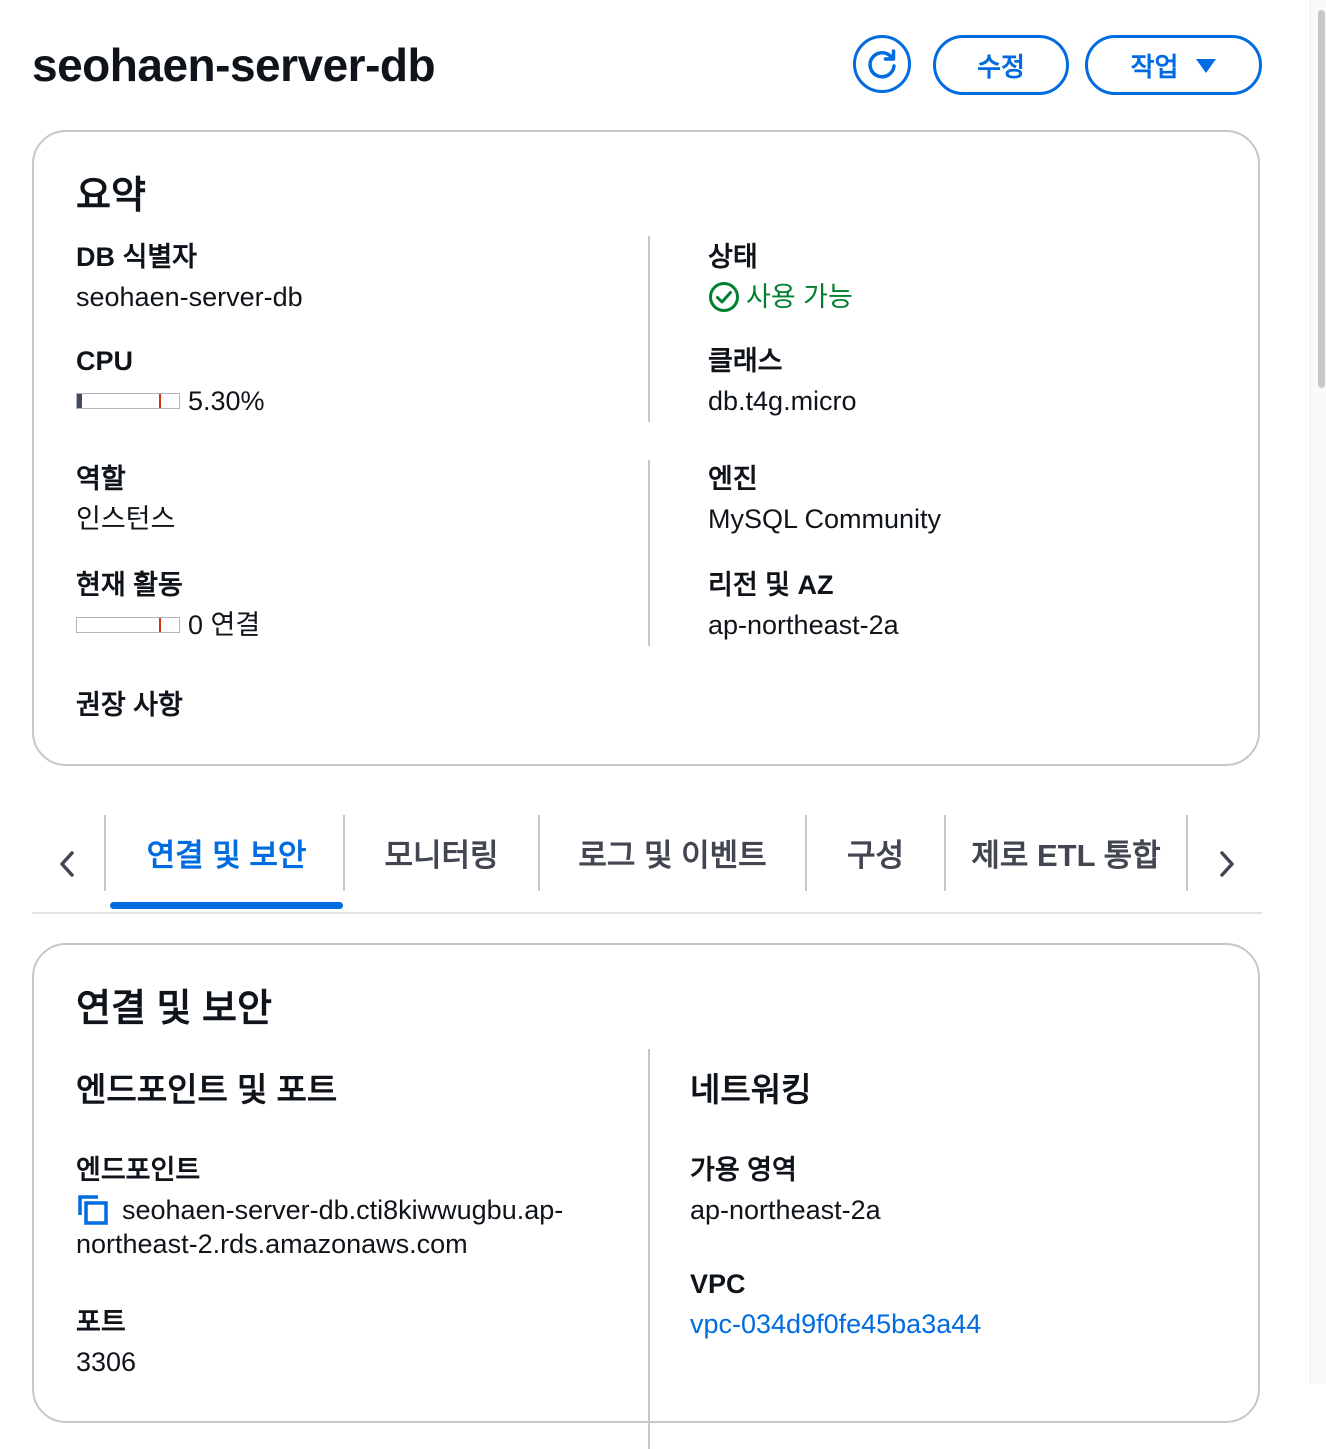  What do you see at coordinates (207, 1089) in the screenshot?
I see `endpoint-section-title: 엔드포인트 및 포트` at bounding box center [207, 1089].